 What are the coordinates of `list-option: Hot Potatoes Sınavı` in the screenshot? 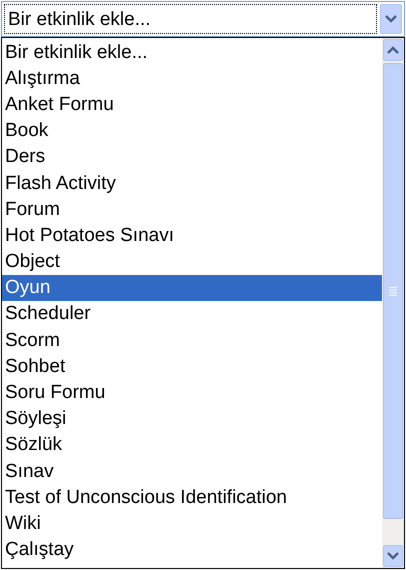 It's located at (192, 235).